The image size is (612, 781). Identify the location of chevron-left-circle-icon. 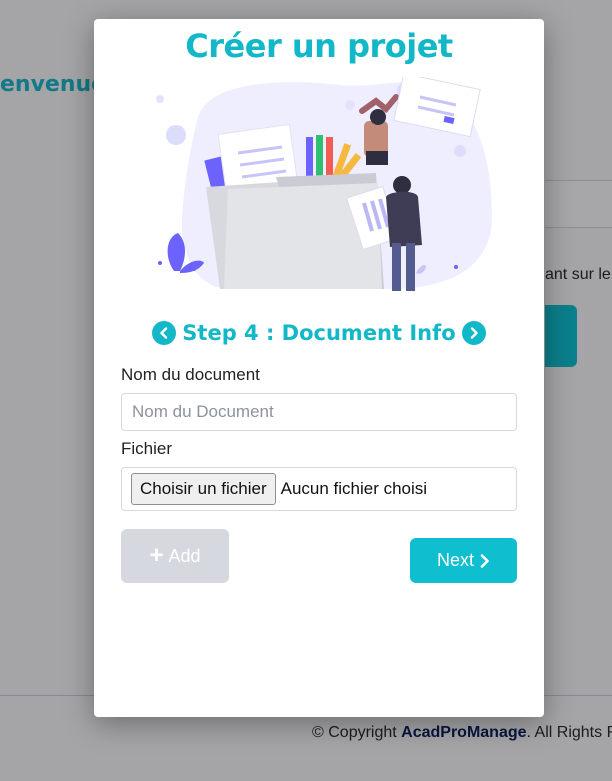
(164, 333).